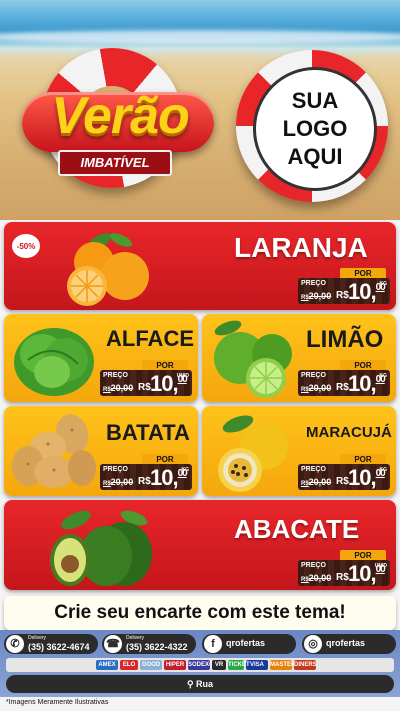 This screenshot has height=711, width=400. Describe the element at coordinates (190, 684) in the screenshot. I see `location-pin-icon: ⚲` at that location.